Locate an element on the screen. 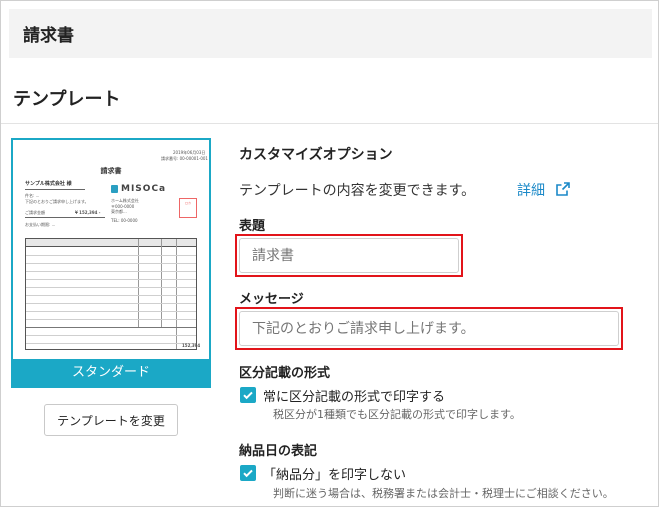 Image resolution: width=659 pixels, height=507 pixels. options-description: テンプレートの内容を変更できます。 is located at coordinates (357, 191).